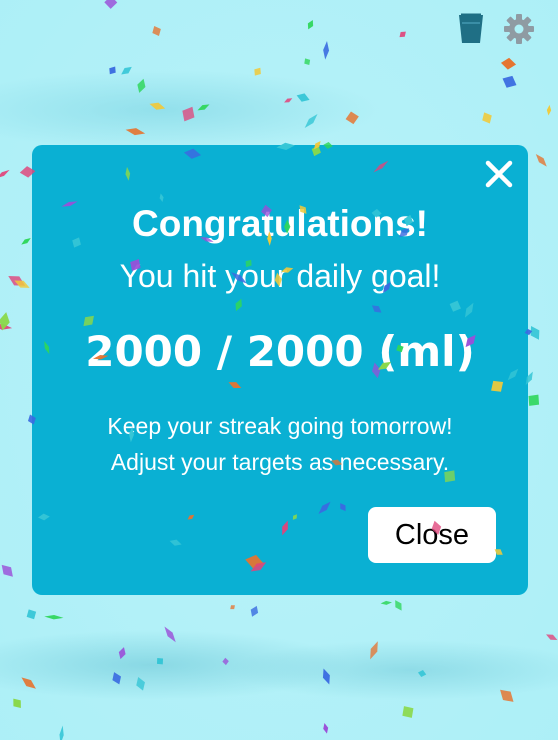 The width and height of the screenshot is (558, 740). I want to click on top-toolbar, so click(495, 29).